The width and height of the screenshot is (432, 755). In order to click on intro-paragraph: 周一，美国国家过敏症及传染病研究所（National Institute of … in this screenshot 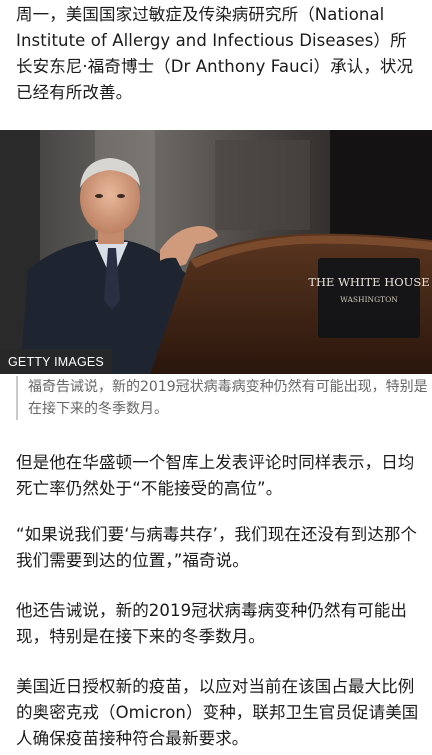, I will do `click(215, 53)`.